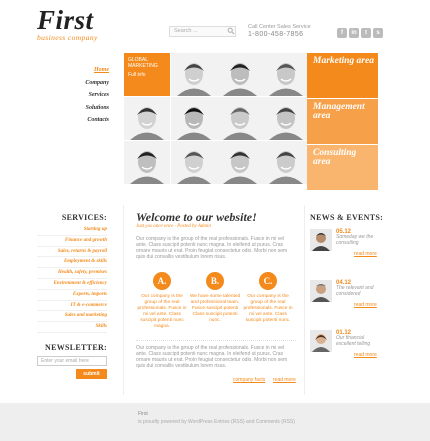 The width and height of the screenshot is (430, 441). What do you see at coordinates (72, 241) in the screenshot?
I see `service-item: Finance and growth` at bounding box center [72, 241].